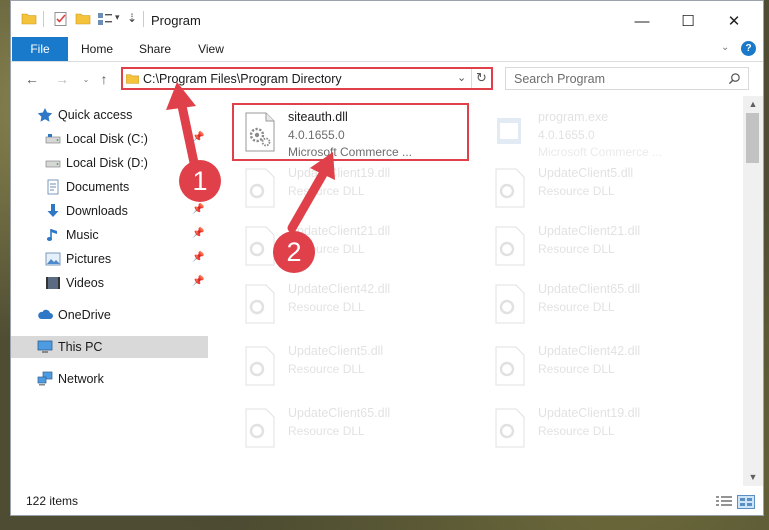 The width and height of the screenshot is (769, 530). What do you see at coordinates (387, 501) in the screenshot?
I see `status-bar: 122 items` at bounding box center [387, 501].